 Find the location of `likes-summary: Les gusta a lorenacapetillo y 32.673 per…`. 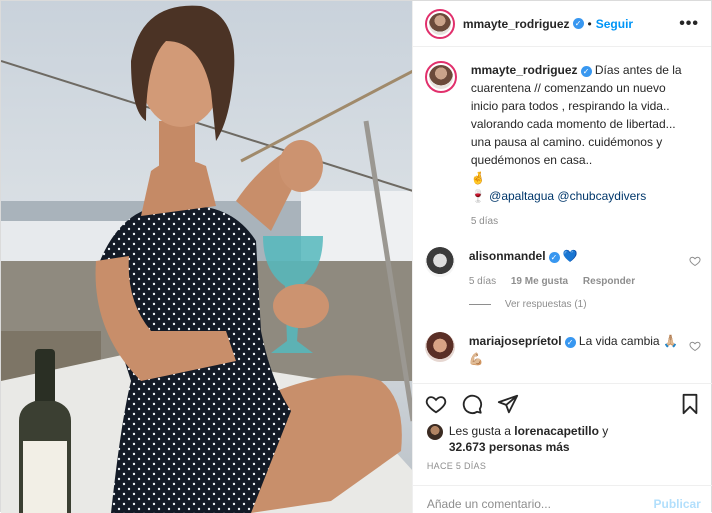

likes-summary: Les gusta a lorenacapetillo y 32.673 per… is located at coordinates (517, 439).